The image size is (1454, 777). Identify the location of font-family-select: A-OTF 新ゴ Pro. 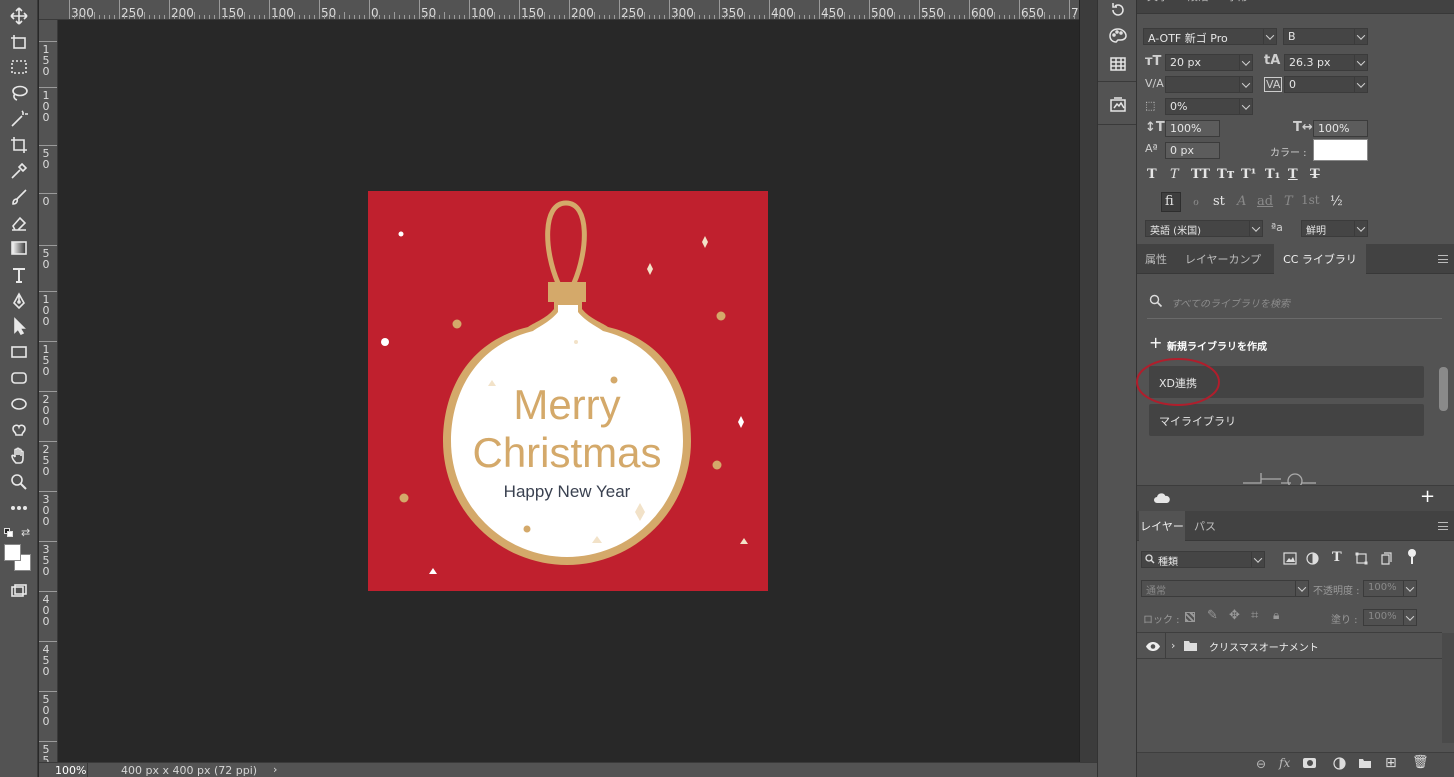
(1210, 36).